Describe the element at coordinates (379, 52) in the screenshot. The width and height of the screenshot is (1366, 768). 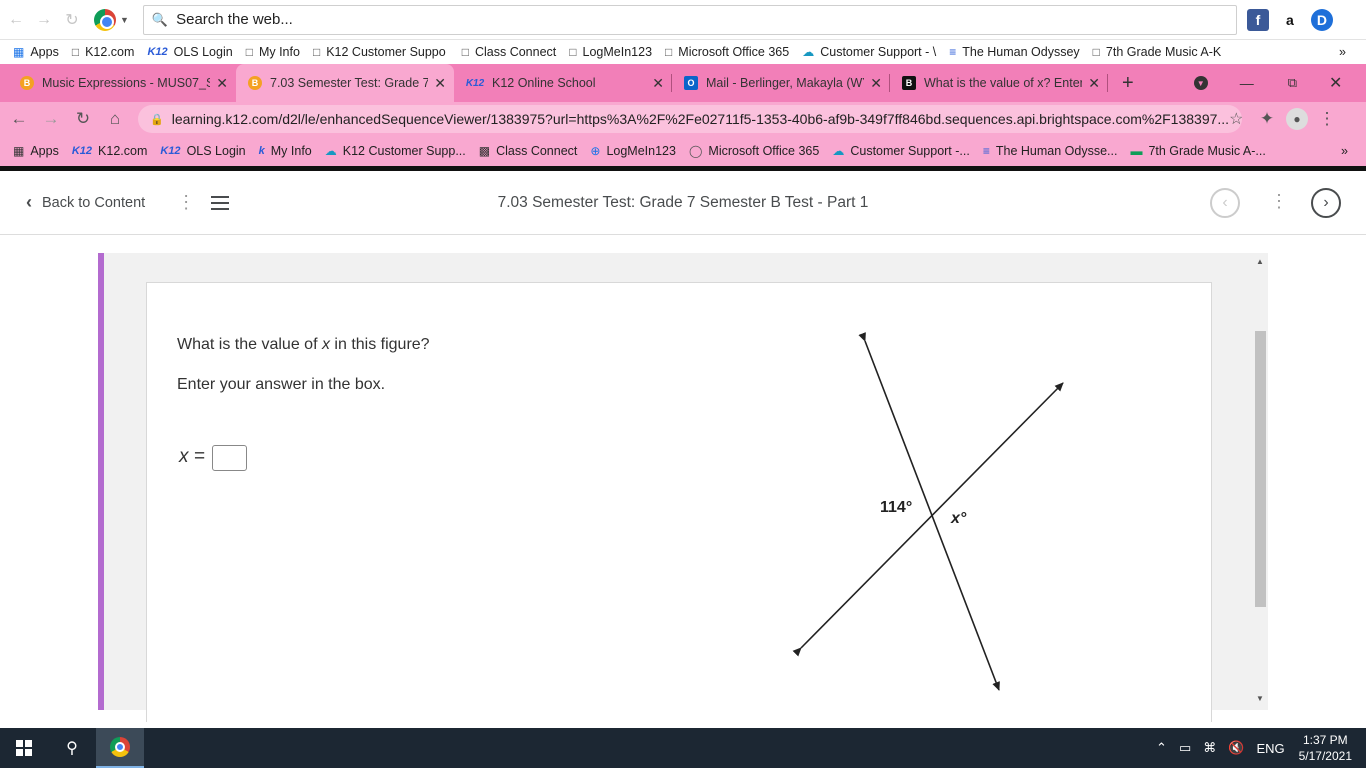
I see `bookmark-k12-support: □ K12 Customer Suppo` at that location.